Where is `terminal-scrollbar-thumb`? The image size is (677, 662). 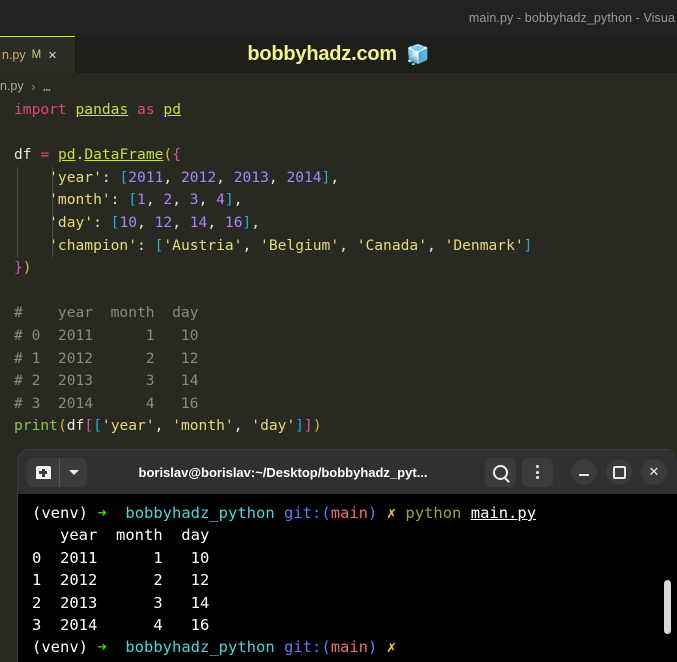
terminal-scrollbar-thumb is located at coordinates (667, 607).